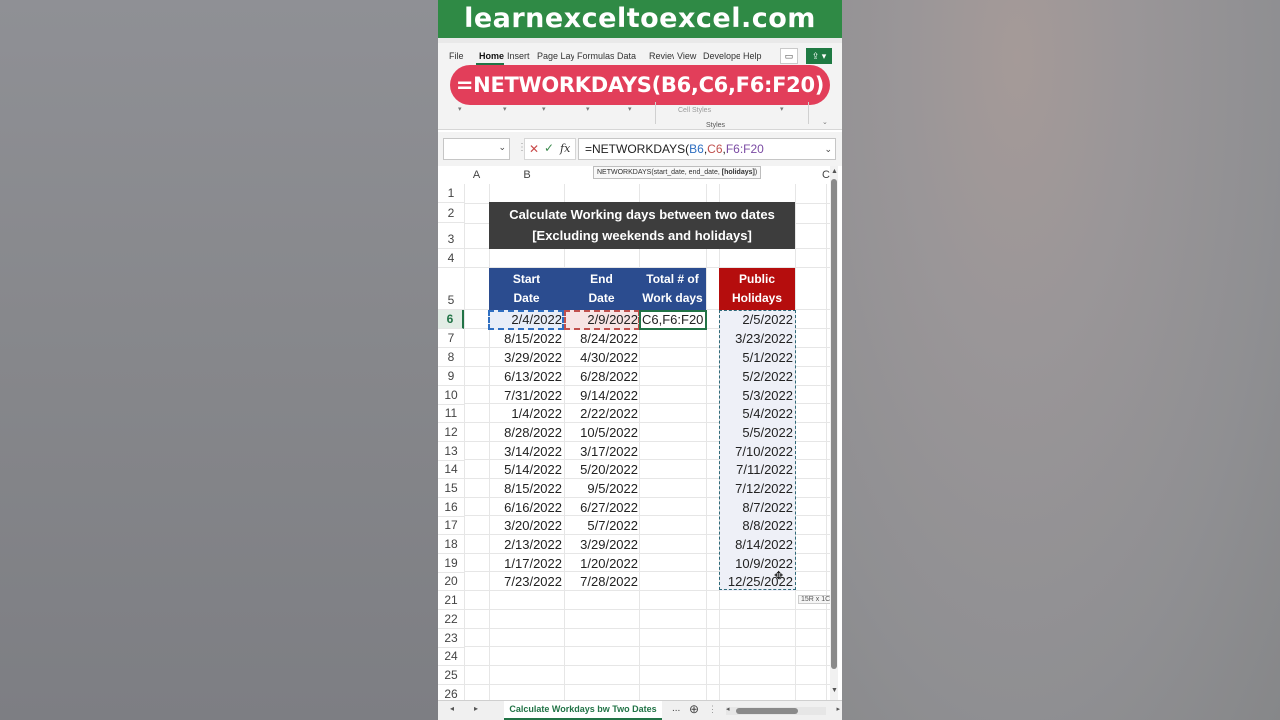 The height and width of the screenshot is (720, 1280). I want to click on tab-help: Help, so click(754, 57).